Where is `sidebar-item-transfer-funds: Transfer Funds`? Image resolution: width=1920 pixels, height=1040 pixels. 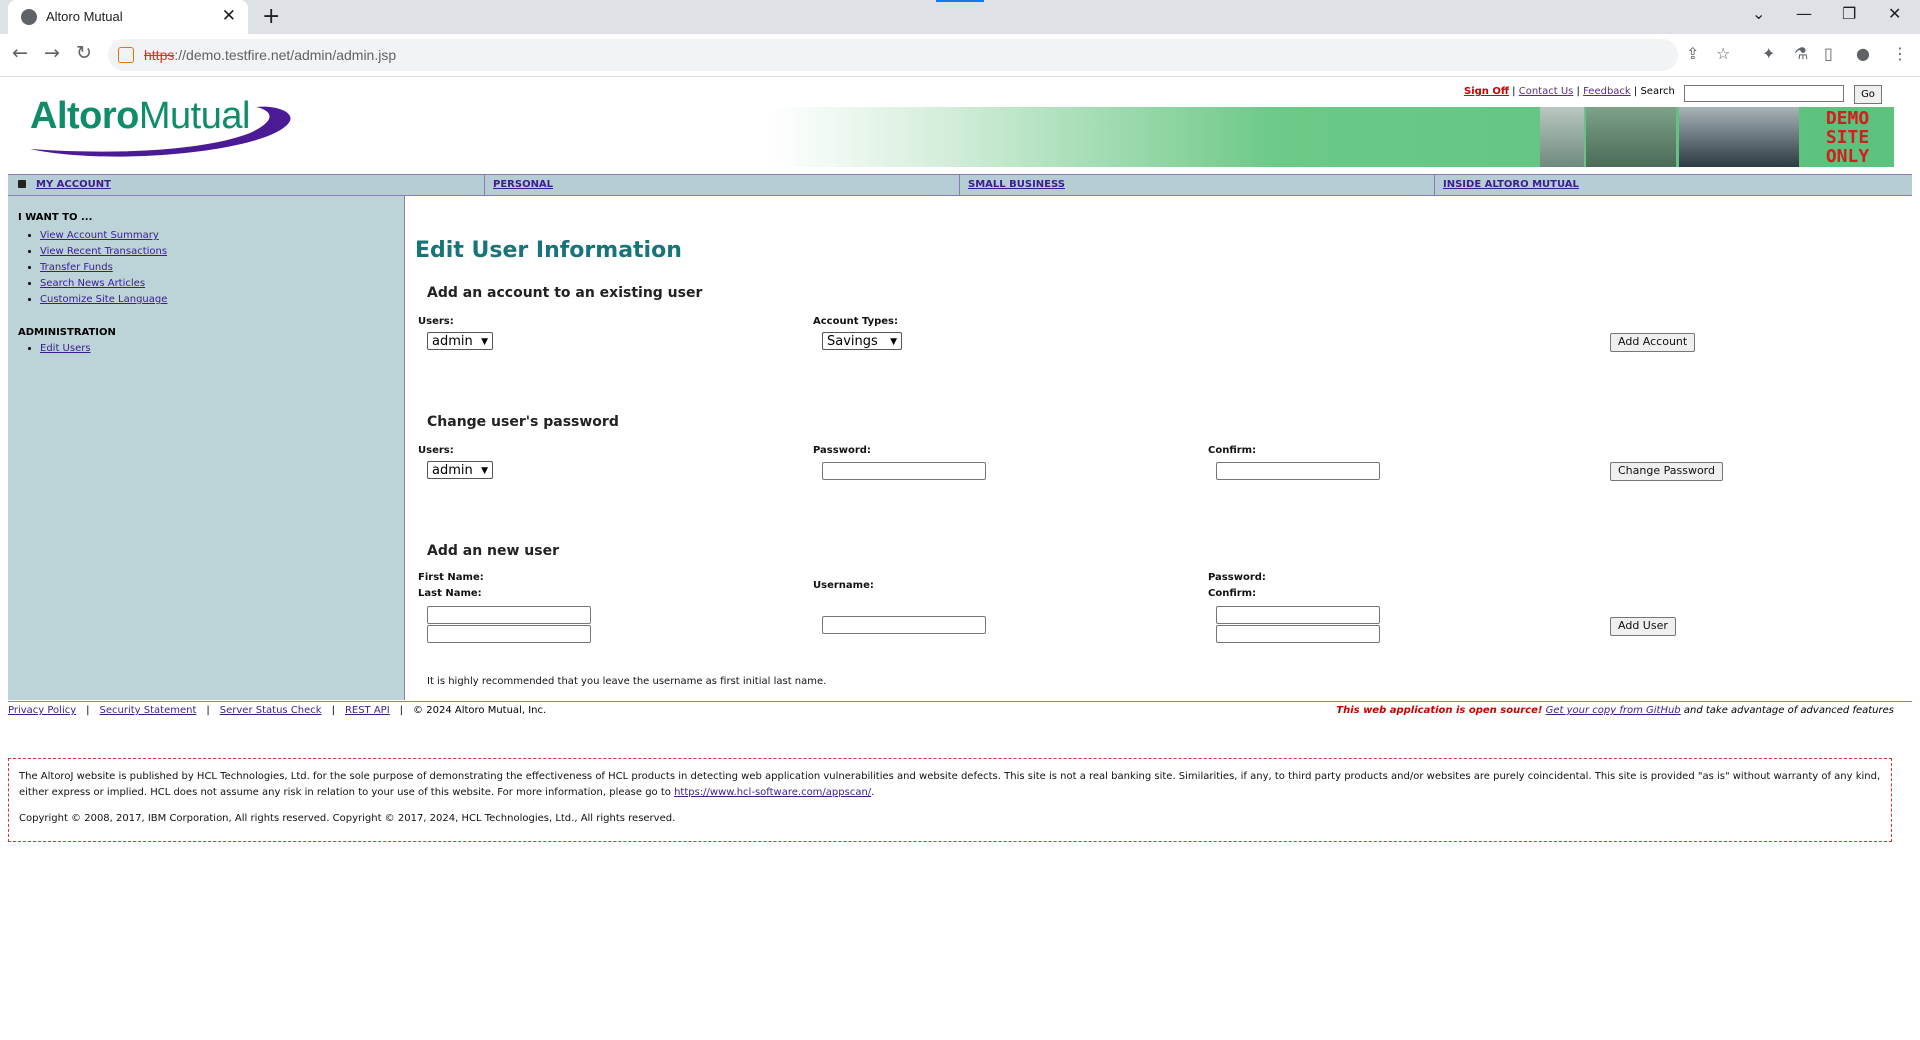 sidebar-item-transfer-funds: Transfer Funds is located at coordinates (103, 268).